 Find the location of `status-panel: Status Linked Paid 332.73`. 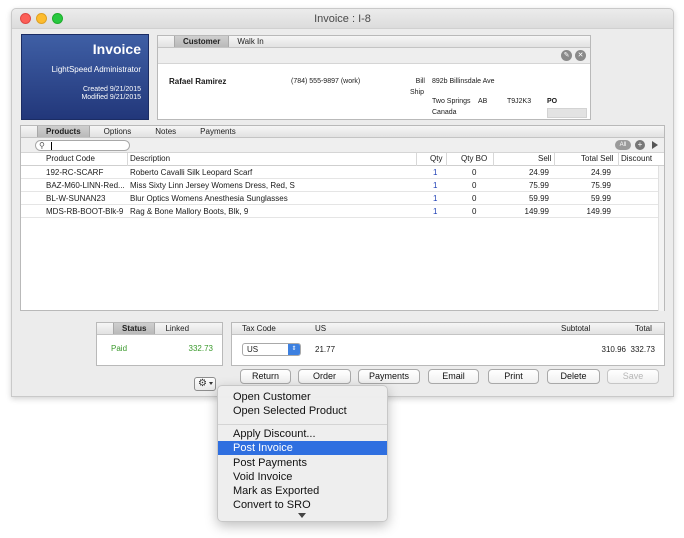

status-panel: Status Linked Paid 332.73 is located at coordinates (159, 344).